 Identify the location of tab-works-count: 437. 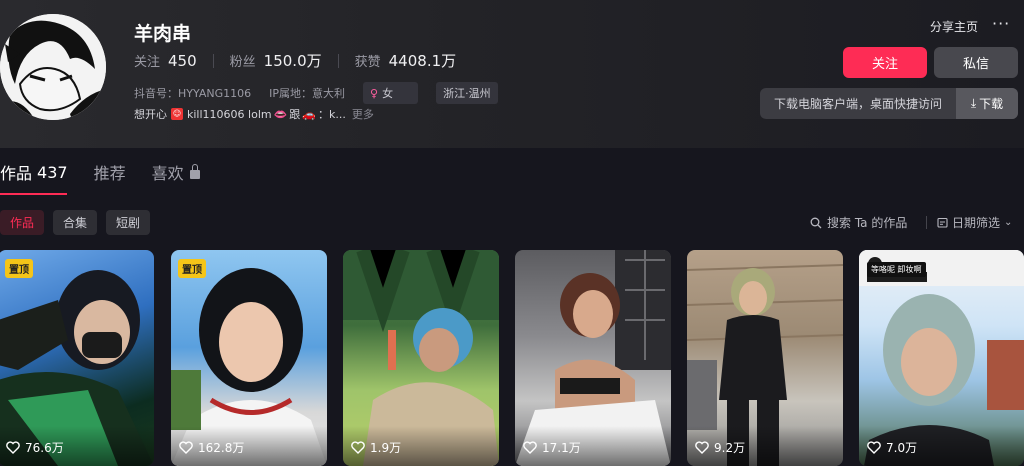
(52, 172).